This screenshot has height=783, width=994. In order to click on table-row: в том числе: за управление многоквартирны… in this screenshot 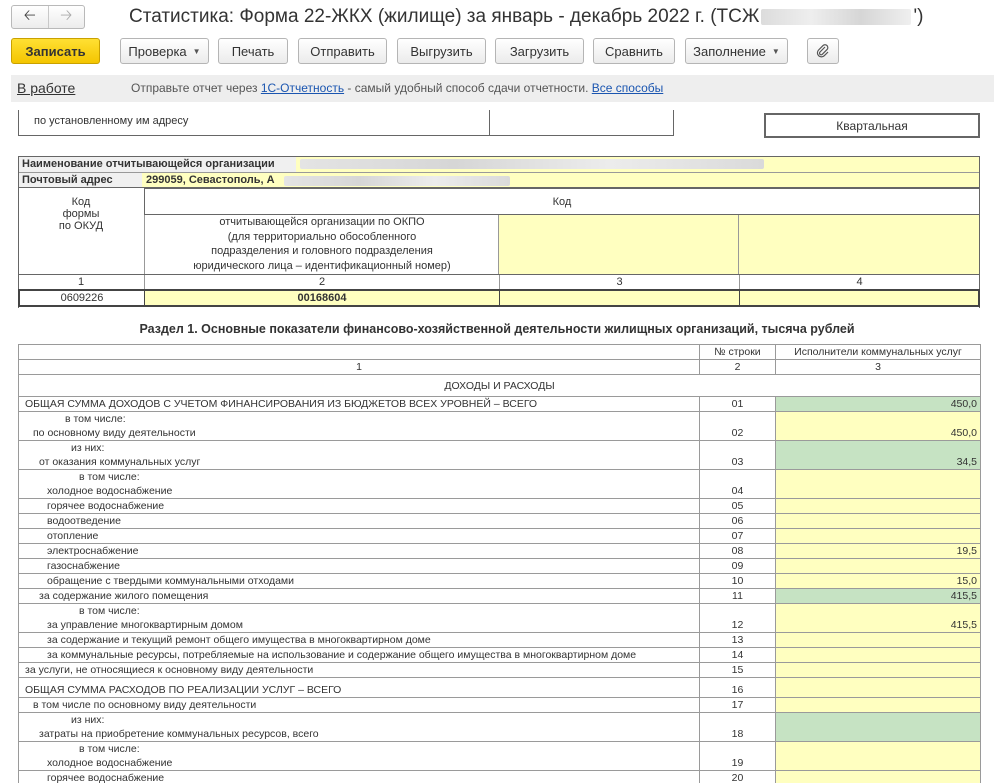, I will do `click(499, 618)`.